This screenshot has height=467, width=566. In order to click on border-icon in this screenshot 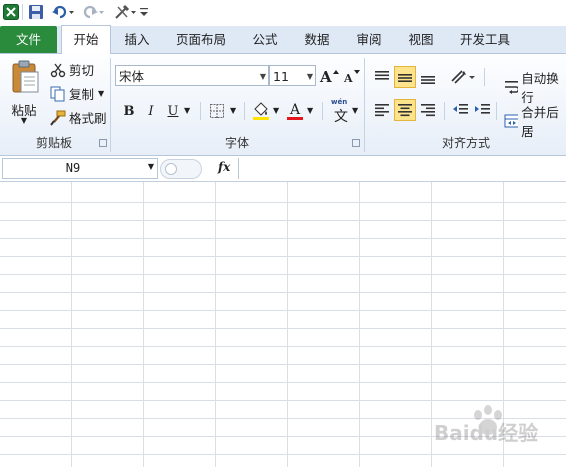, I will do `click(217, 111)`.